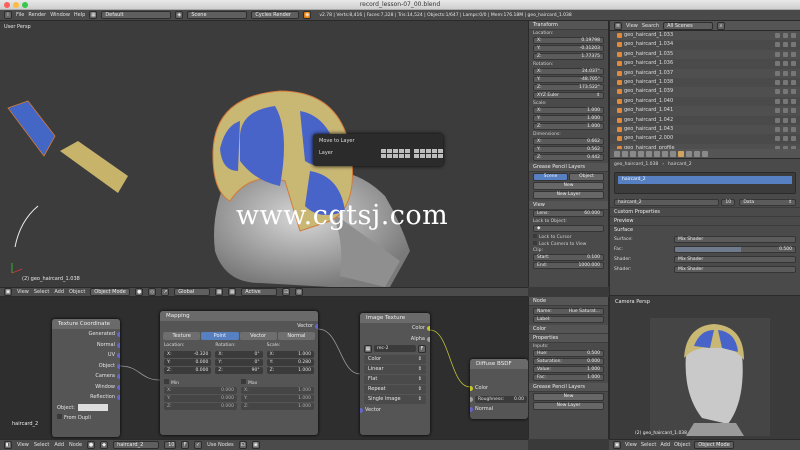 The image size is (800, 450). Describe the element at coordinates (705, 54) in the screenshot. I see `outliner-item: geo_haircard_1.035` at that location.